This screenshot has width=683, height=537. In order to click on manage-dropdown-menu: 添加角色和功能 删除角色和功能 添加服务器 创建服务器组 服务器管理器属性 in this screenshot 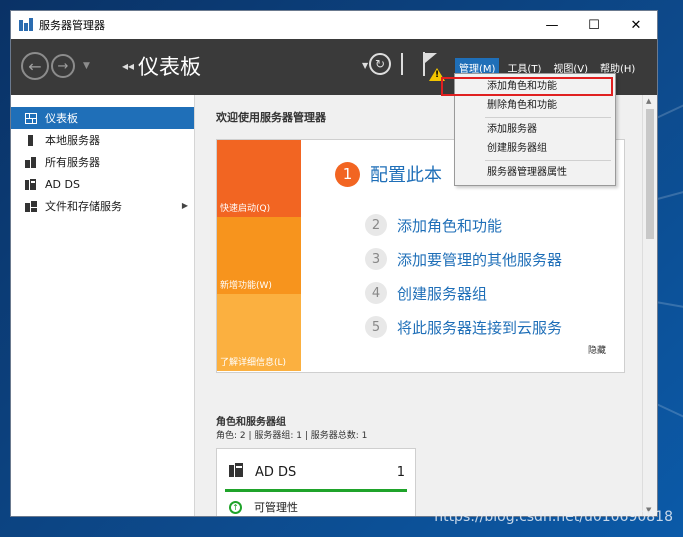, I will do `click(535, 129)`.